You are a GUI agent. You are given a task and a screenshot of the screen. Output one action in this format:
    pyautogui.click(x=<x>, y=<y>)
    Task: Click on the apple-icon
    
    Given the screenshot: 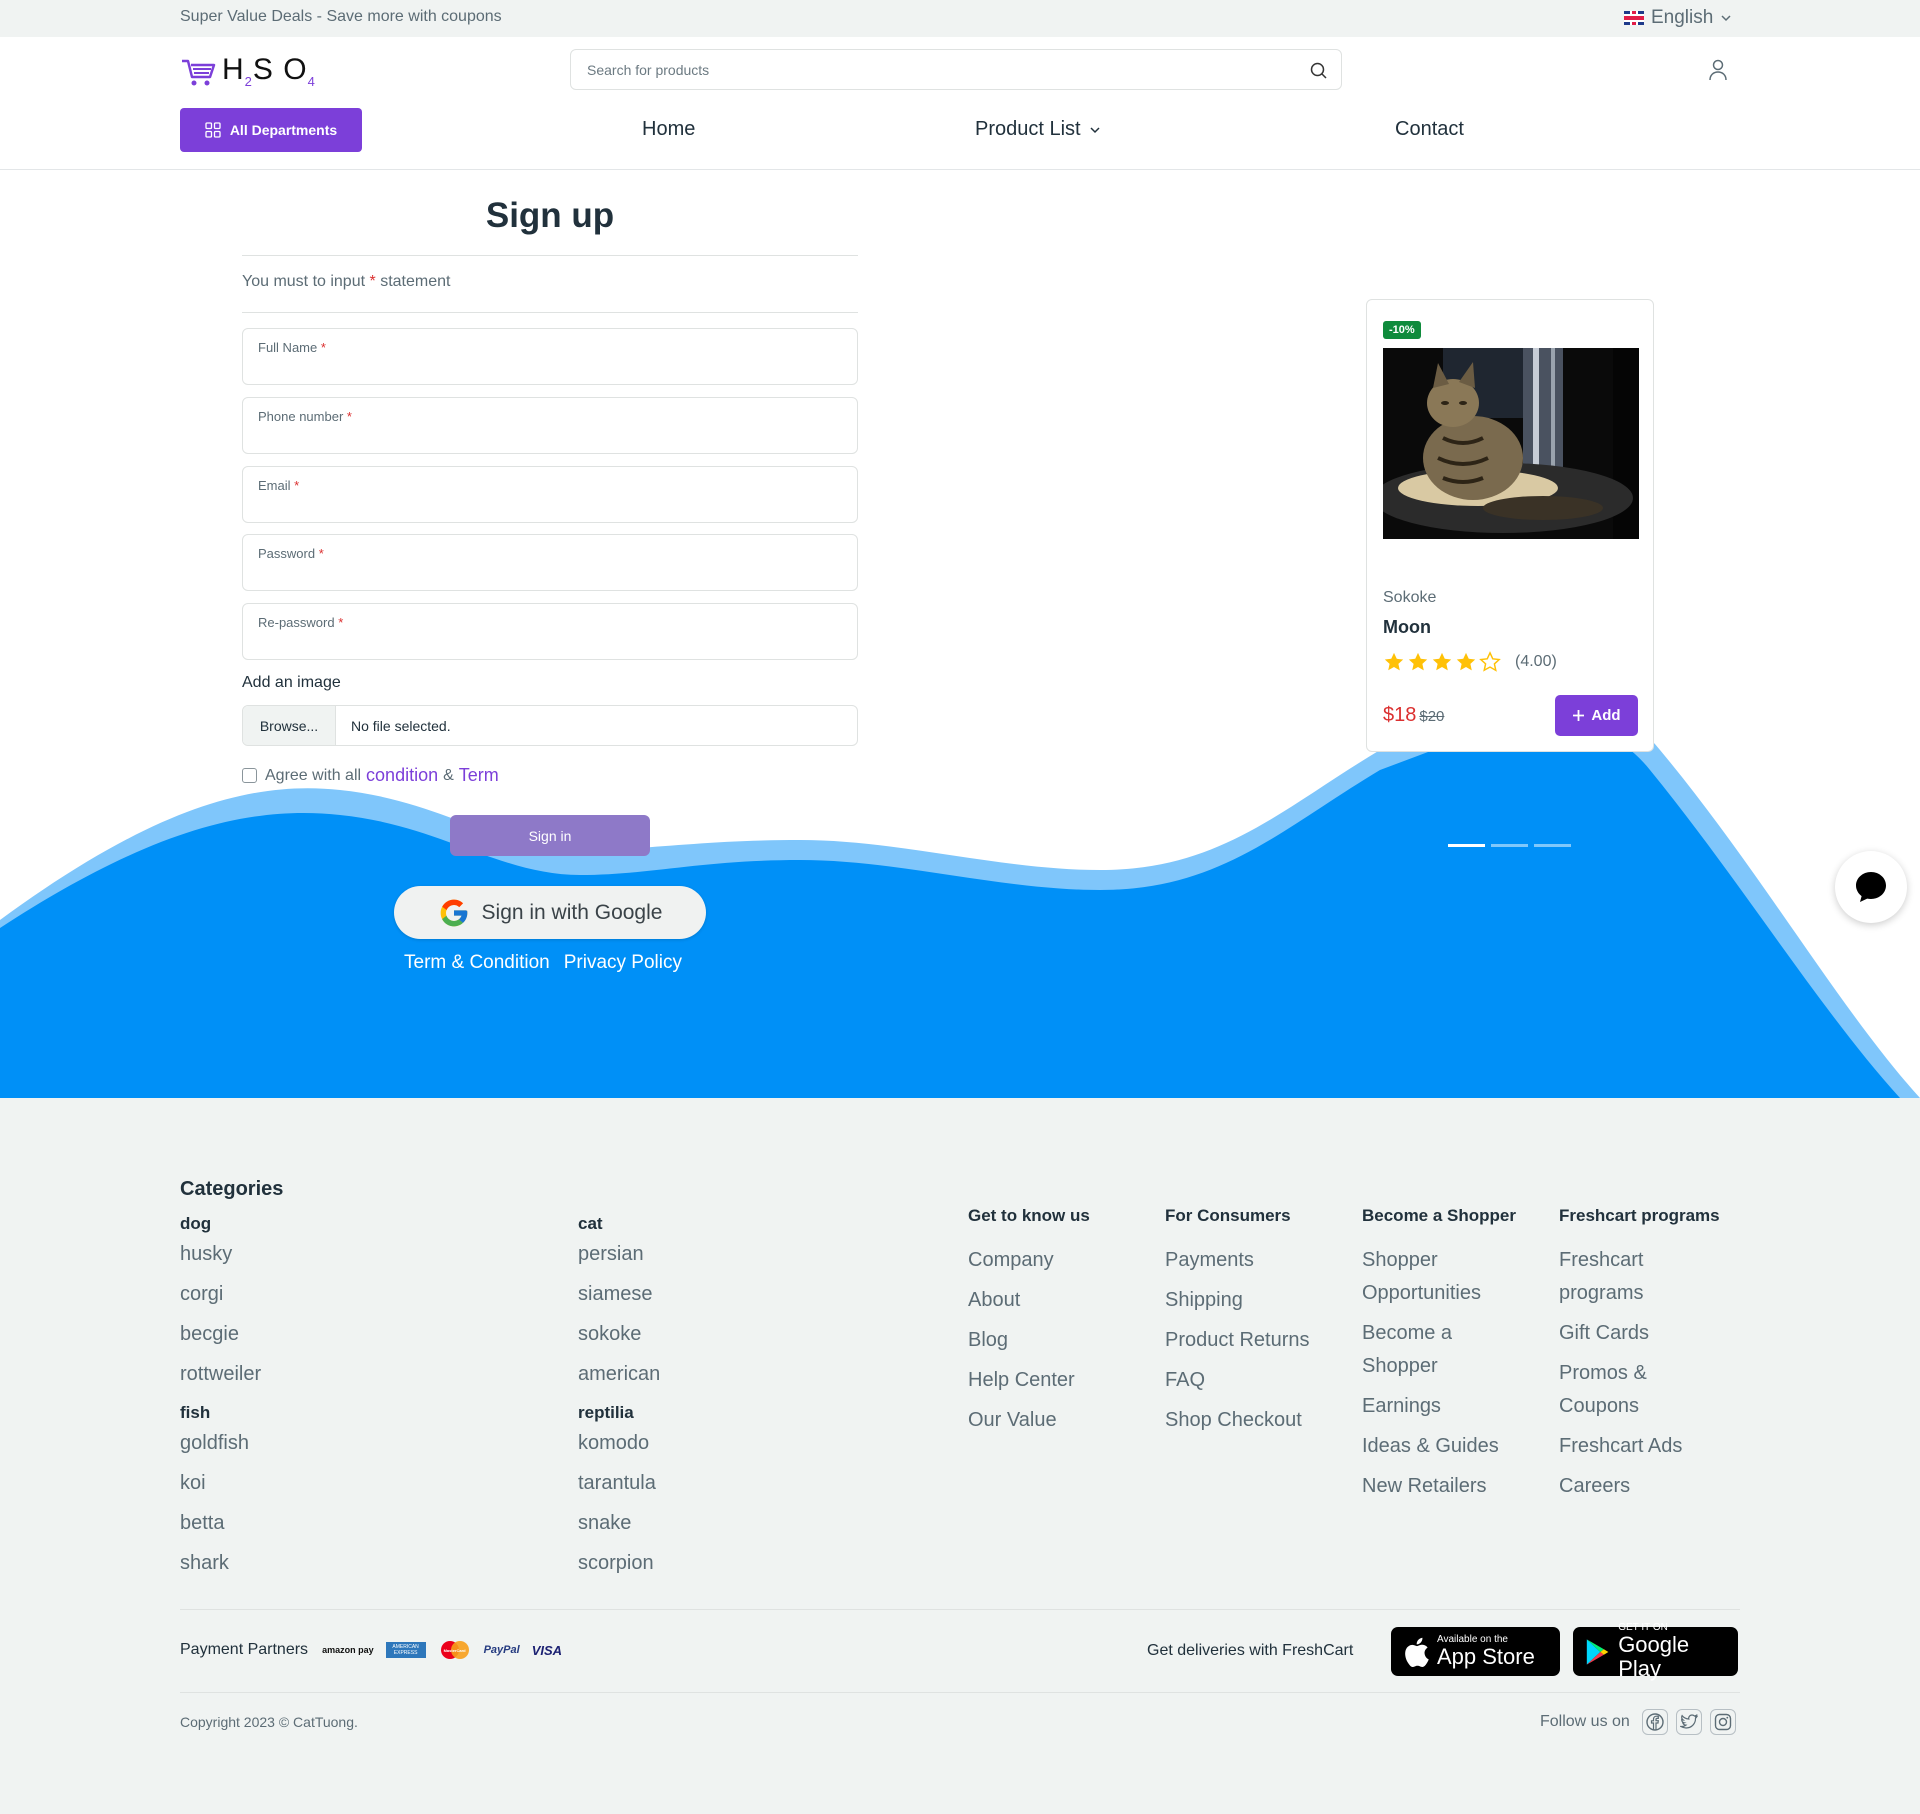 What is the action you would take?
    pyautogui.click(x=1417, y=1652)
    